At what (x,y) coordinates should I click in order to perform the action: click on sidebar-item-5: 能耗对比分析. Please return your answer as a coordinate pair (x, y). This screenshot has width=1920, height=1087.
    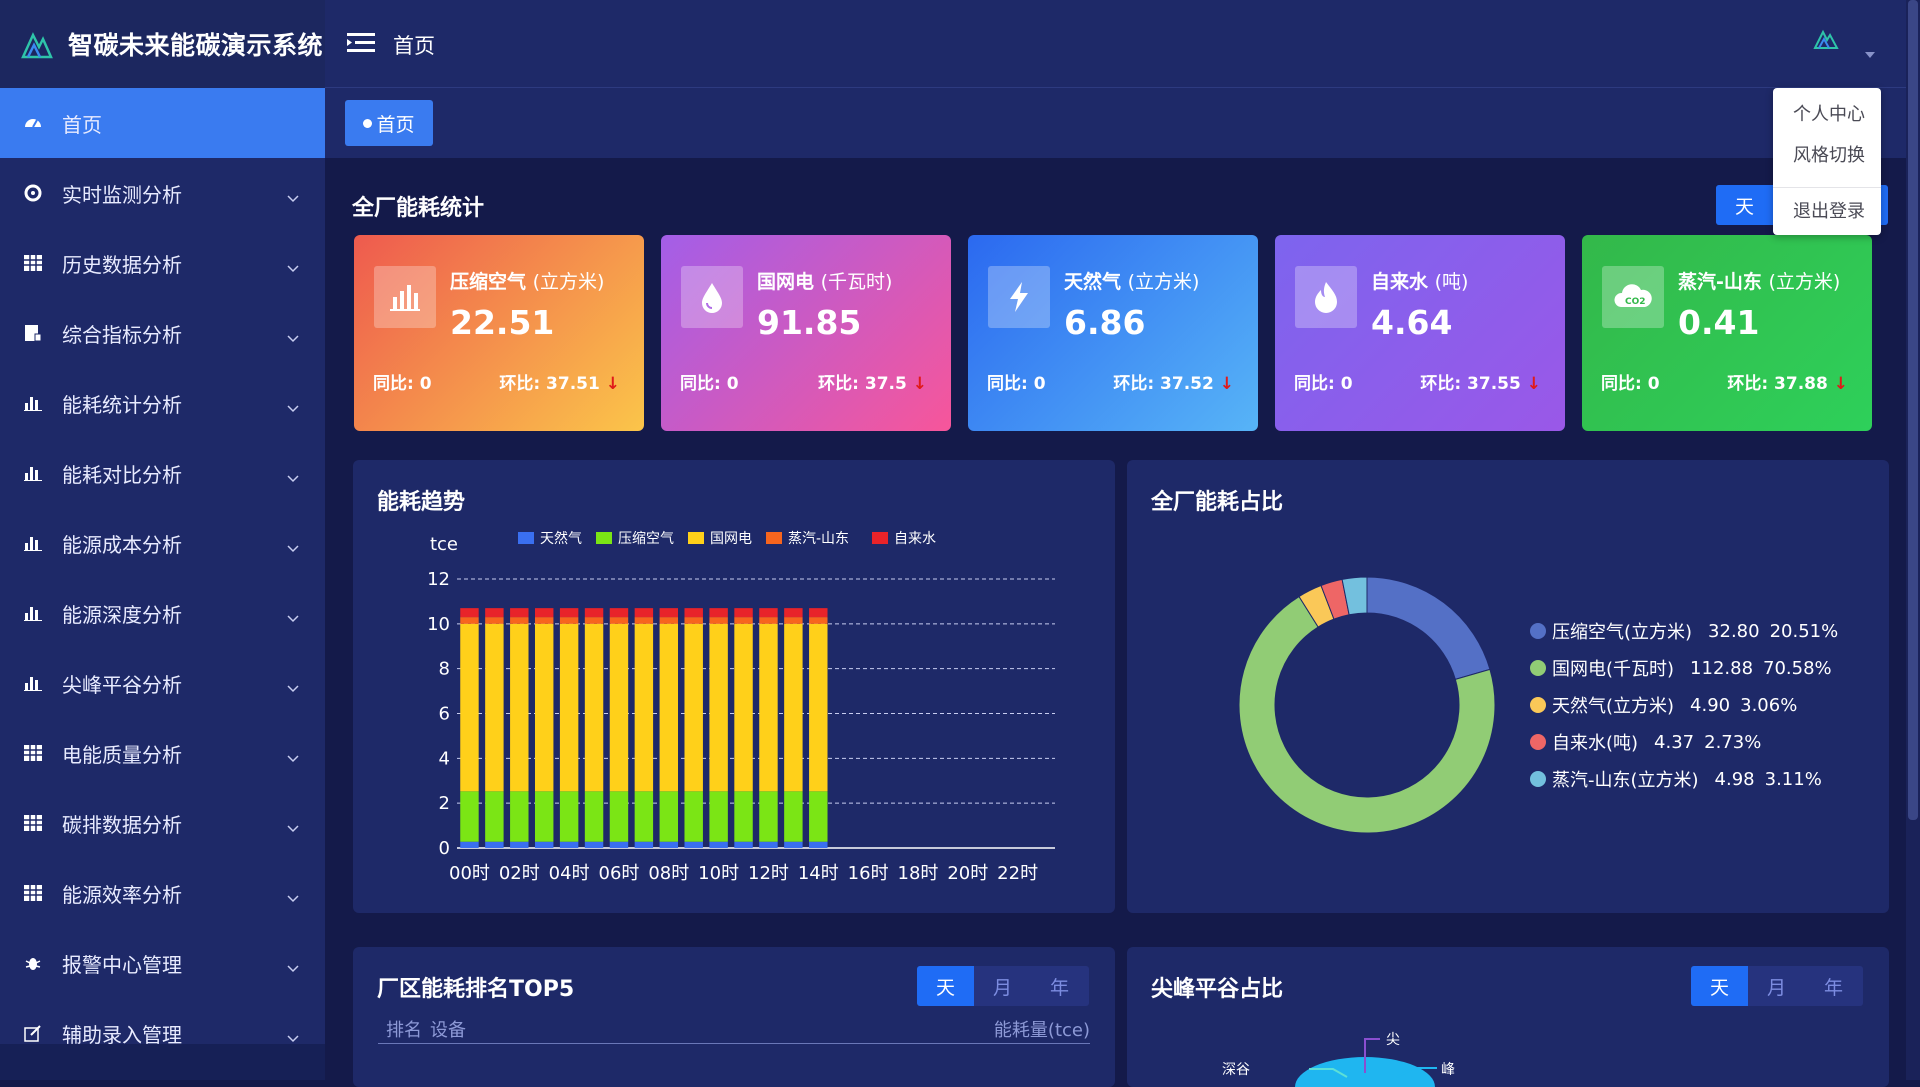
    Looking at the image, I should click on (162, 473).